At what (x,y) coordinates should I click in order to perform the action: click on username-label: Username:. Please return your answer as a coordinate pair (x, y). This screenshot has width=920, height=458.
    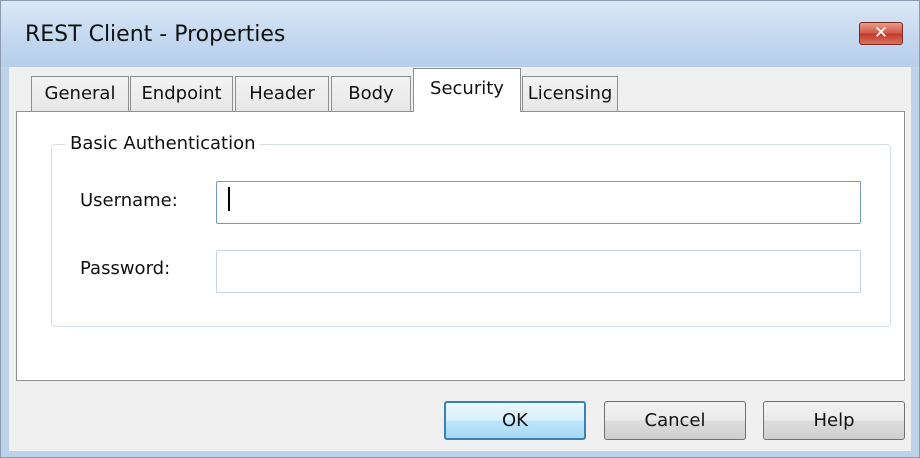
    Looking at the image, I should click on (129, 200).